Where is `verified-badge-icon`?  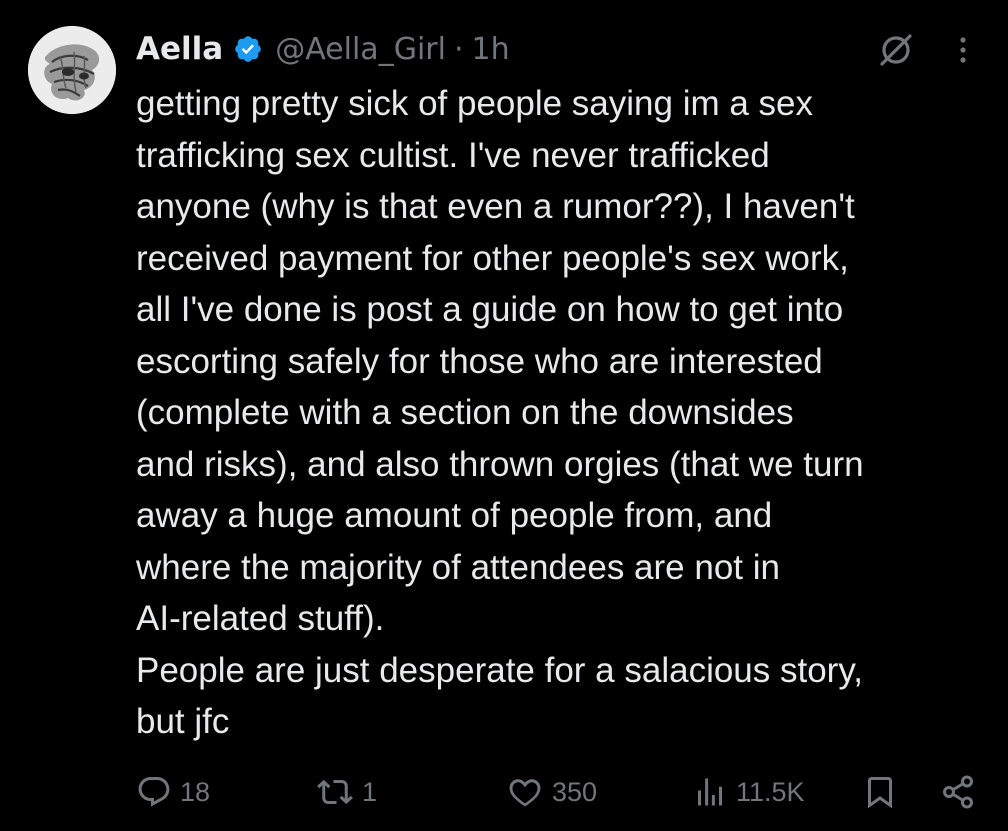 verified-badge-icon is located at coordinates (248, 49).